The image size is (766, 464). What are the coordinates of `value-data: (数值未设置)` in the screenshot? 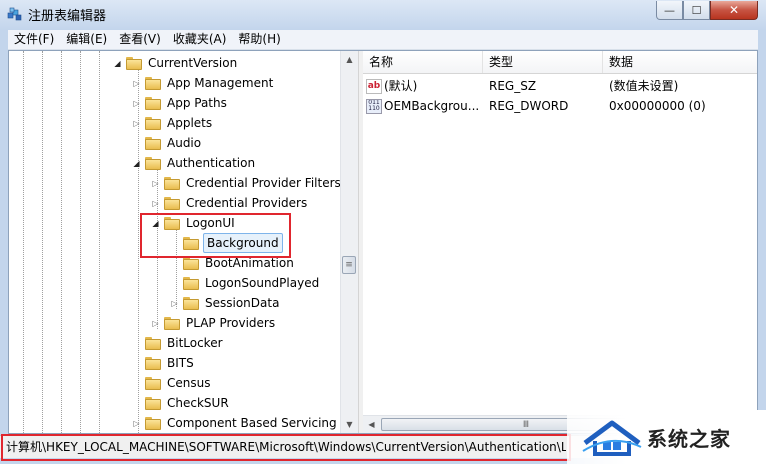 It's located at (644, 86).